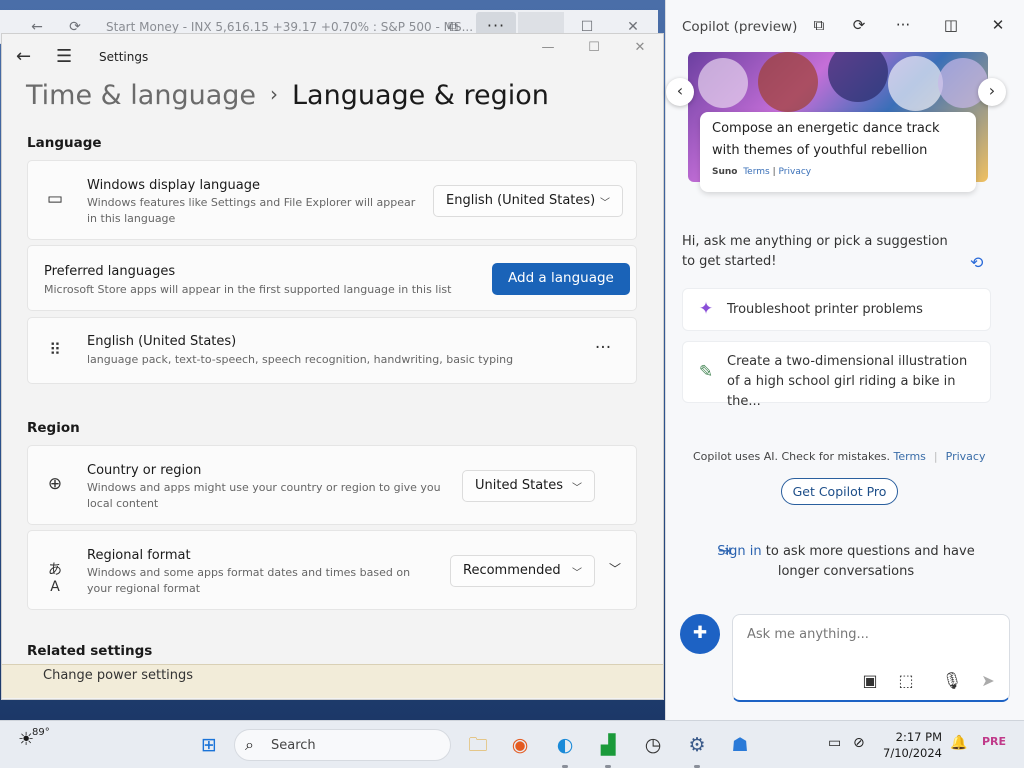 This screenshot has width=1024, height=768. I want to click on power-settings-link: Change power settings, so click(118, 675).